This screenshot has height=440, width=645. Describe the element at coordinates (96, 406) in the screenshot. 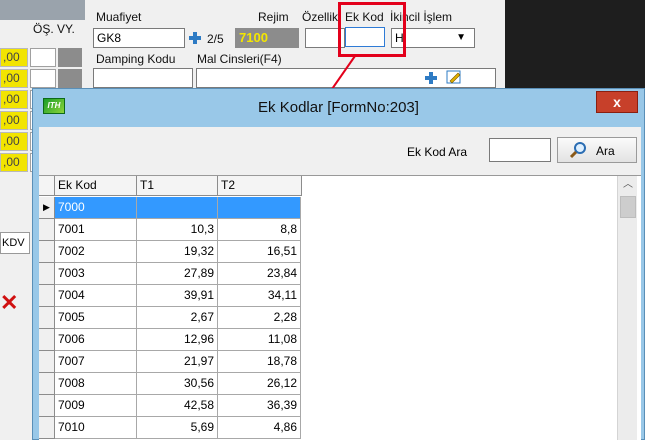

I see `cell-ek-kod: 7009` at that location.